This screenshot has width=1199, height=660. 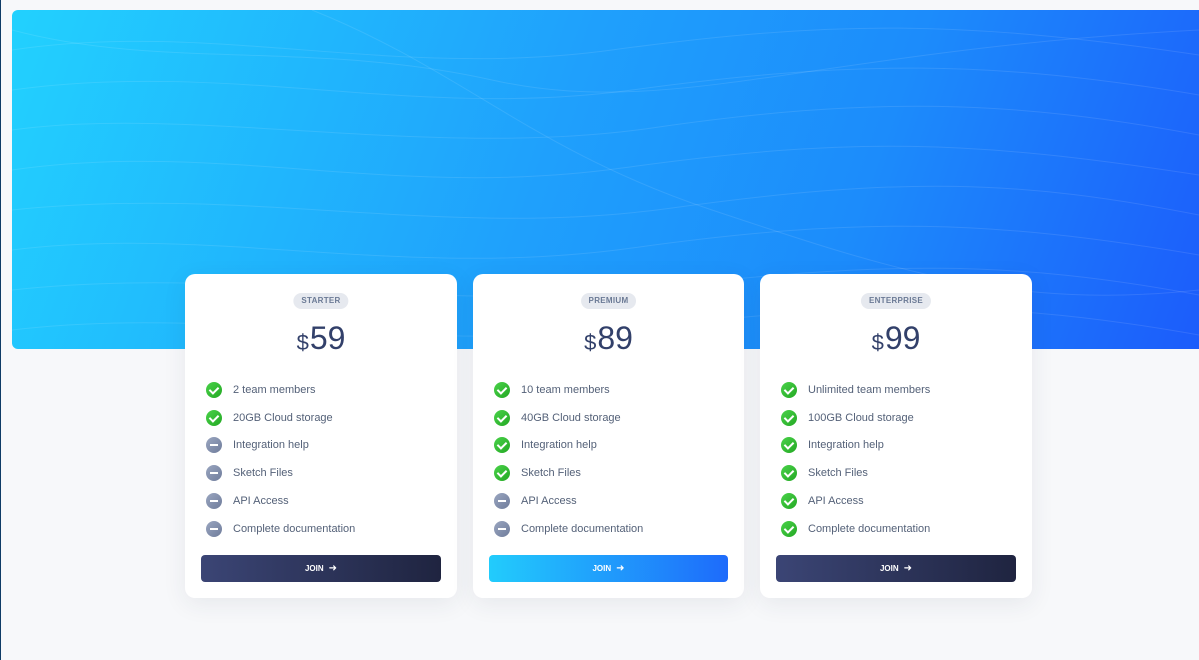 What do you see at coordinates (327, 338) in the screenshot?
I see `price-amount: 59` at bounding box center [327, 338].